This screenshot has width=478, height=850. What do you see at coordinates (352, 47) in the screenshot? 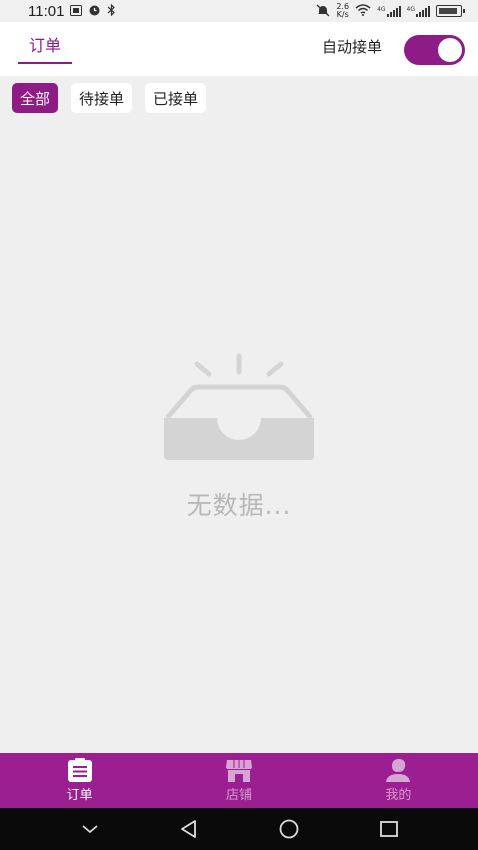
I see `auto-accept-label: 自动接单` at bounding box center [352, 47].